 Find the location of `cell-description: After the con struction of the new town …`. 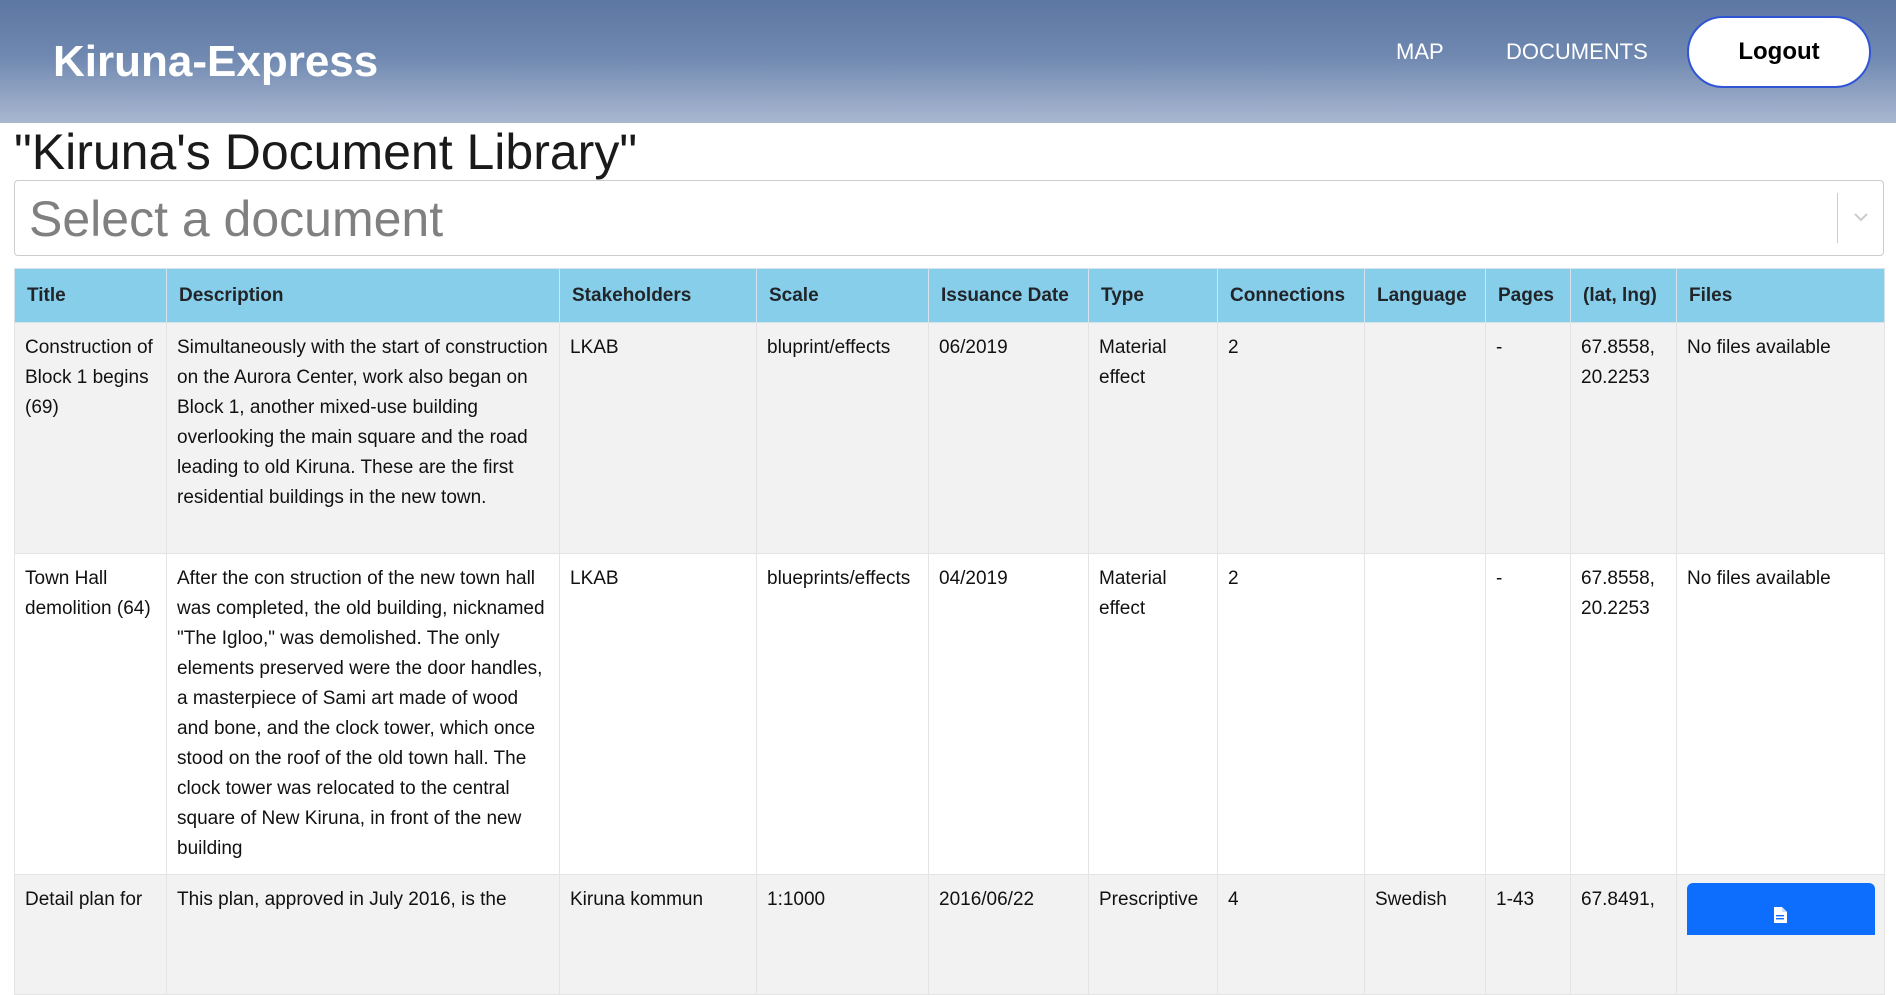

cell-description: After the con struction of the new town … is located at coordinates (363, 714).